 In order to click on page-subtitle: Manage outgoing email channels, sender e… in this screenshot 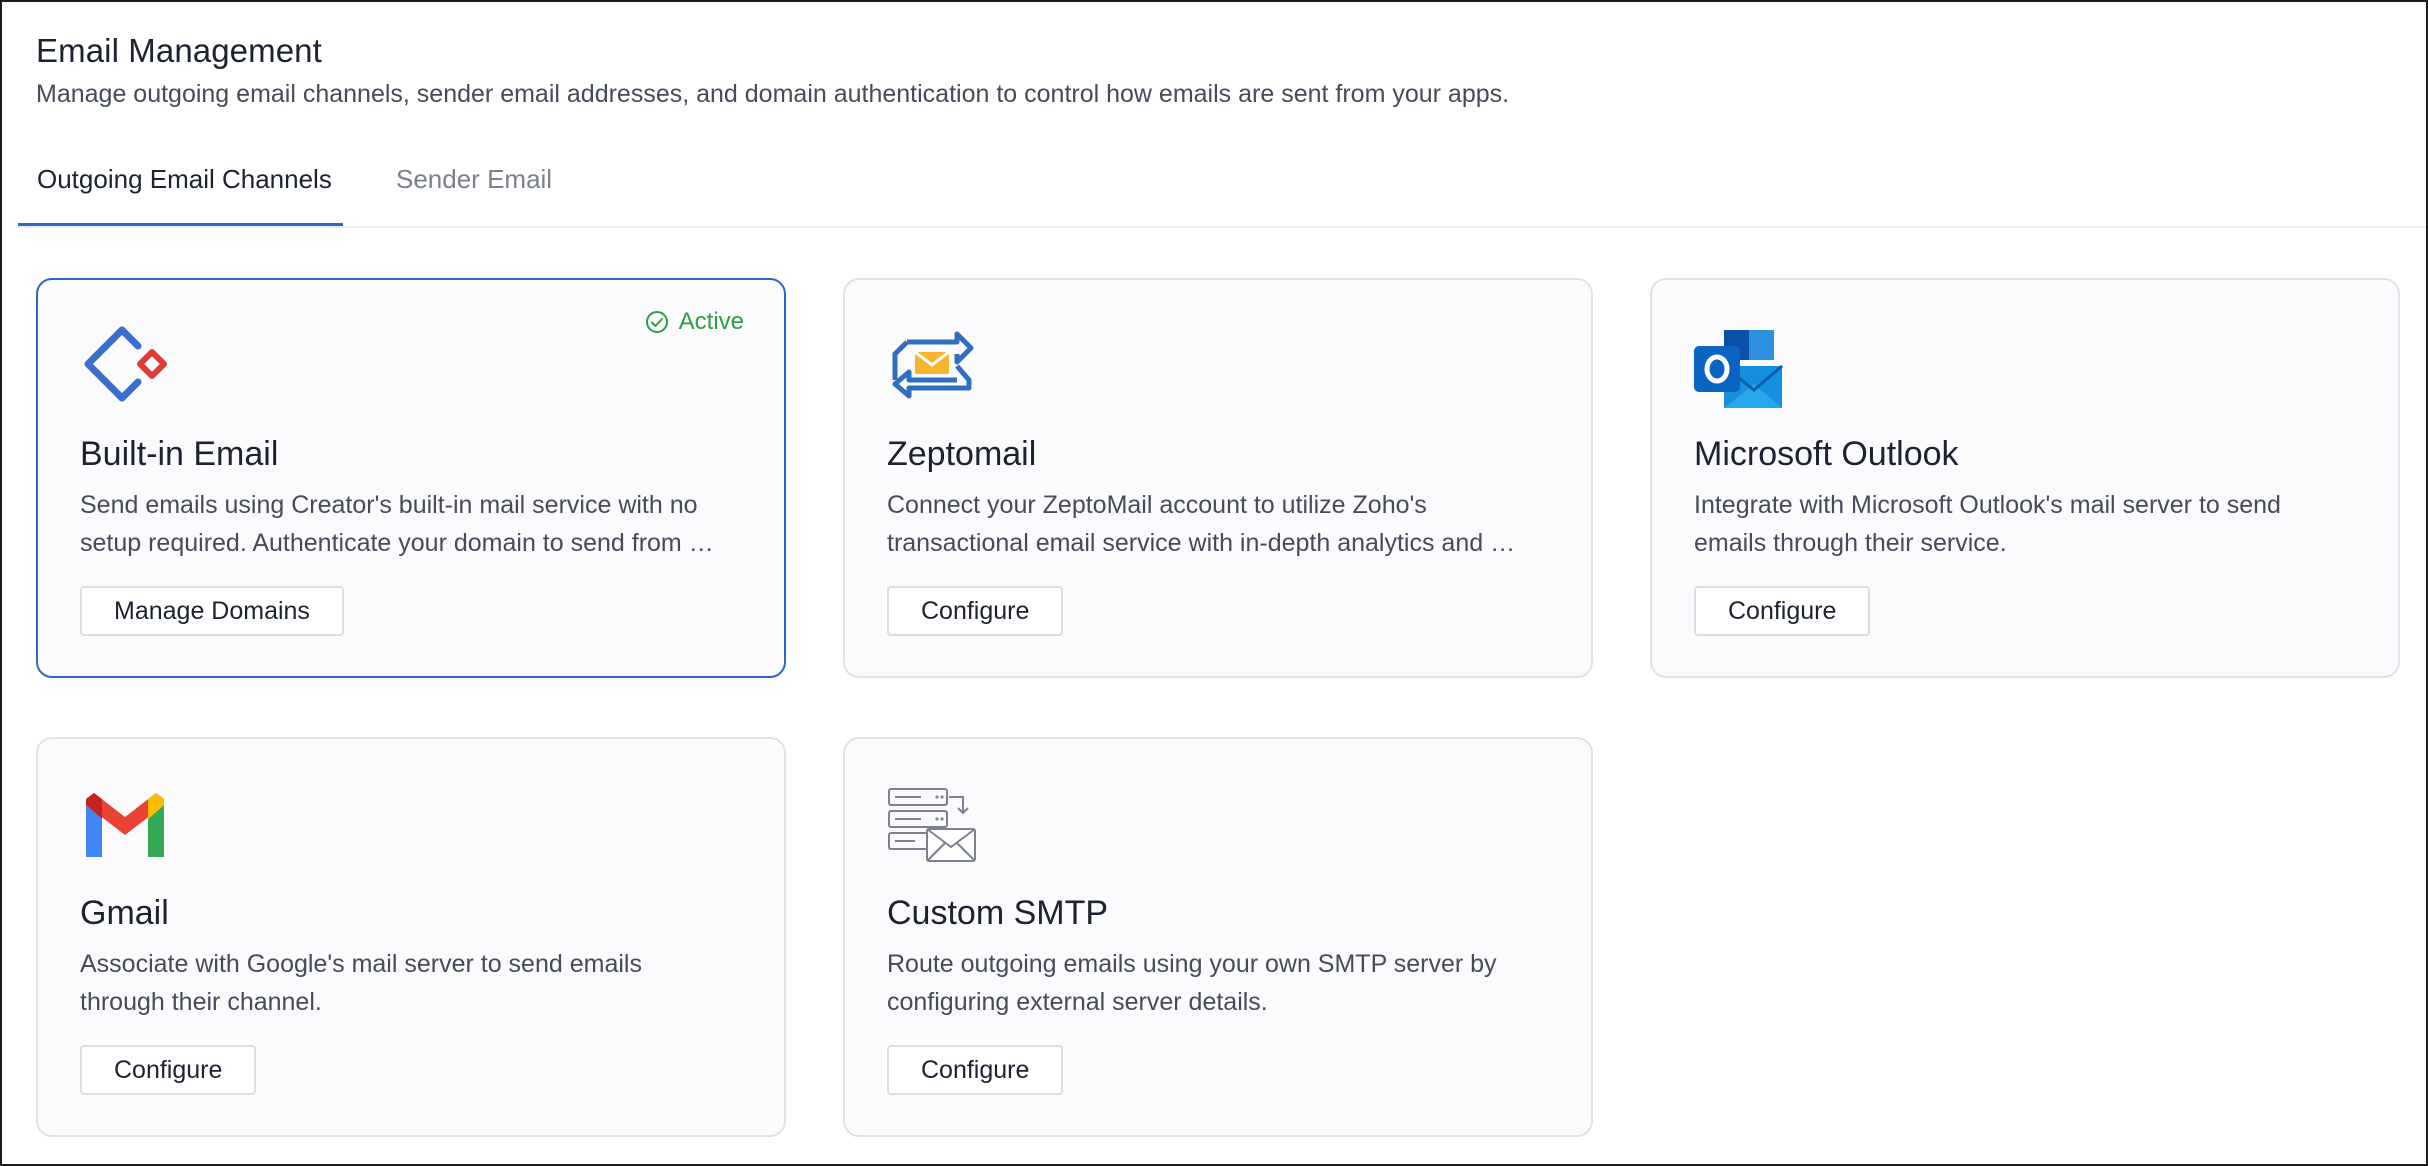, I will do `click(773, 94)`.